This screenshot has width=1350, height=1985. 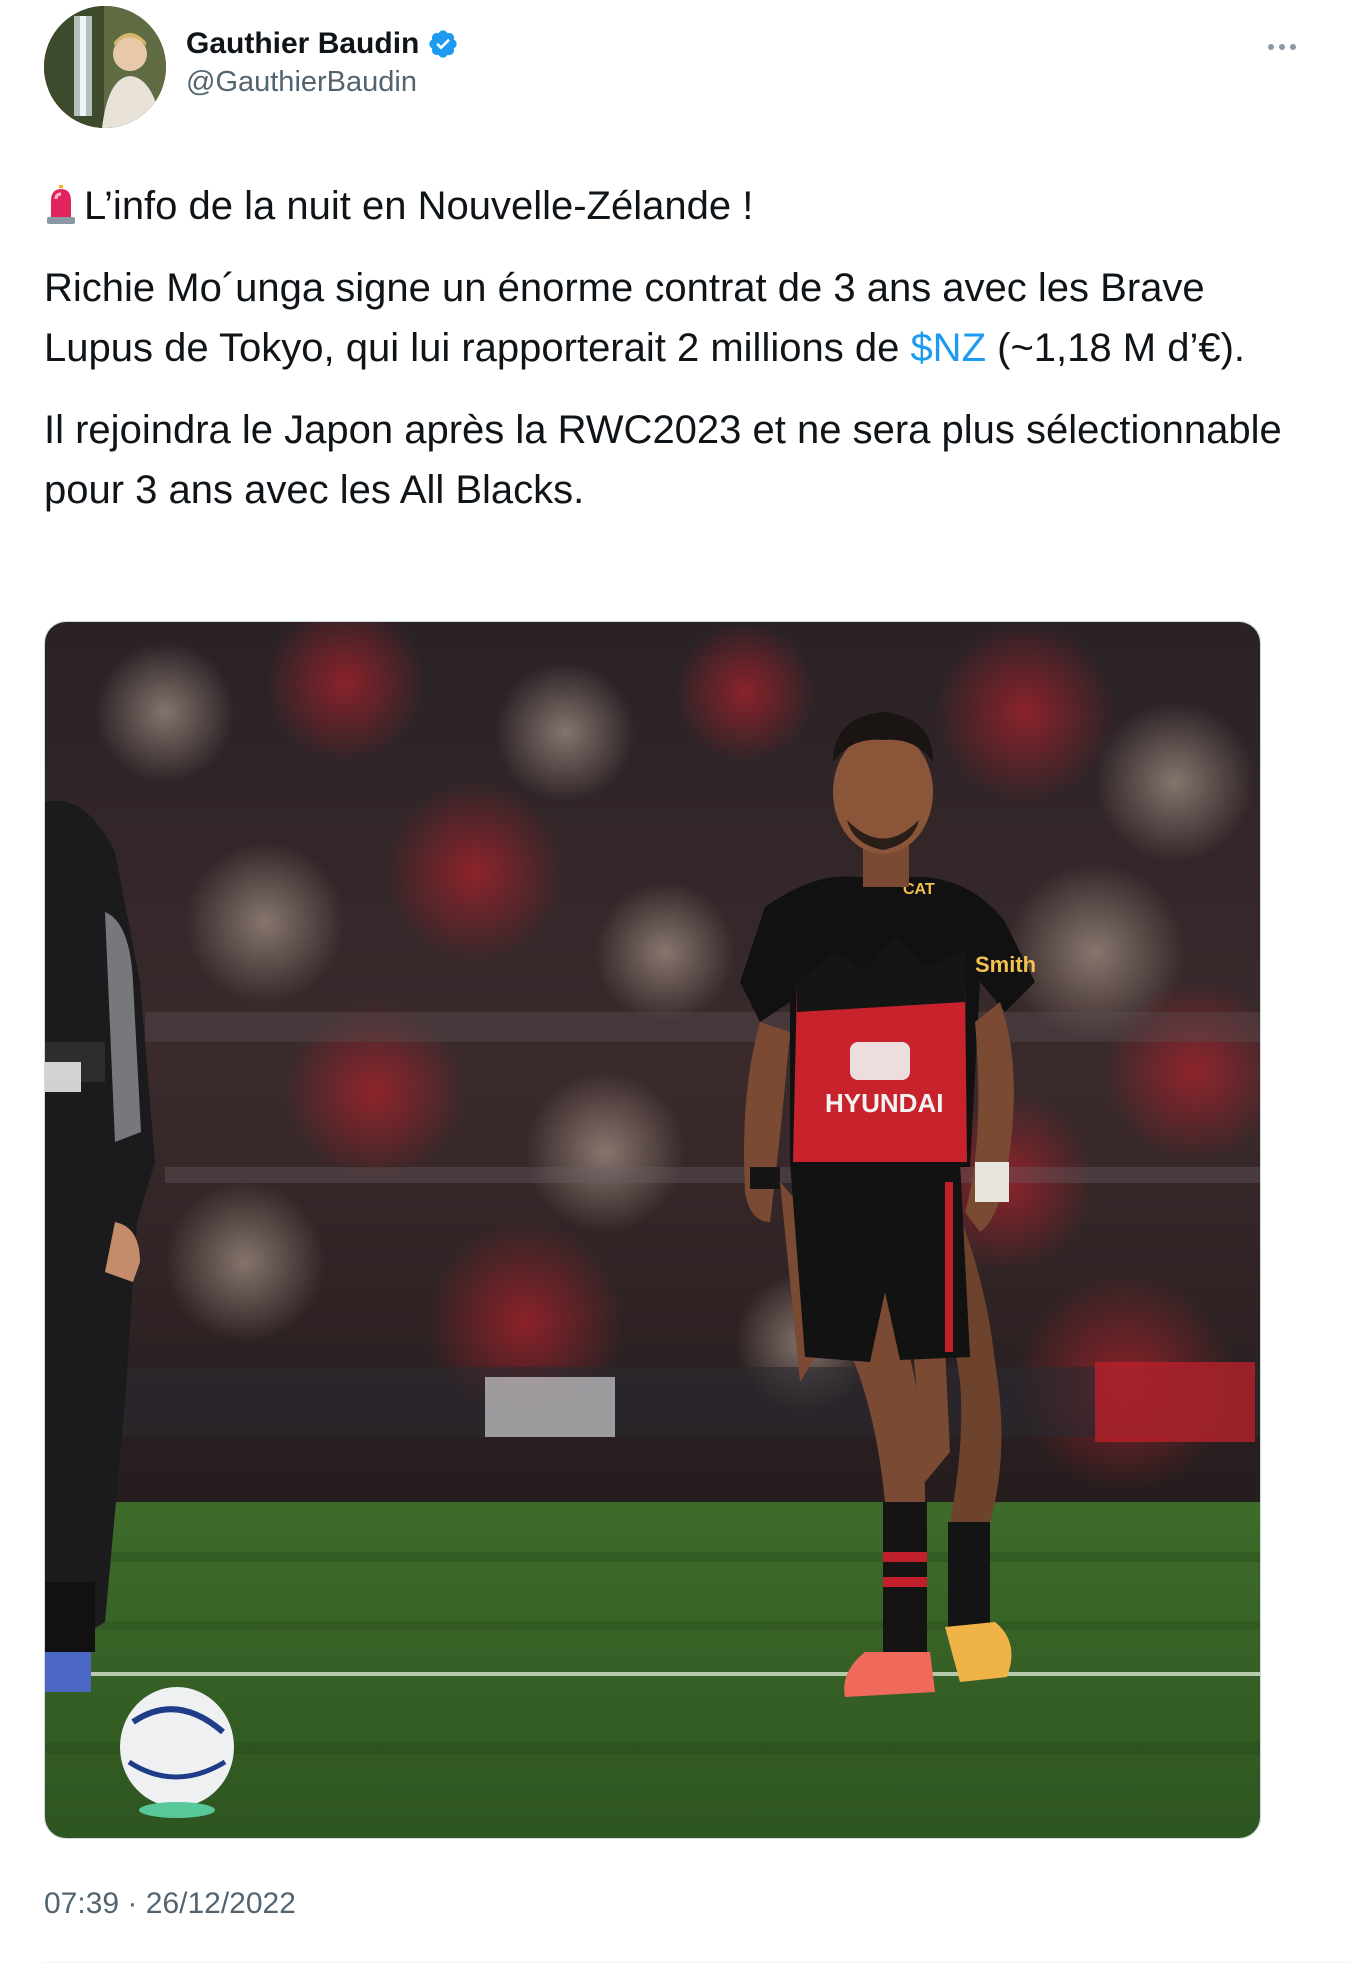 I want to click on display-name-row: Gauthier Baudin, so click(x=322, y=44).